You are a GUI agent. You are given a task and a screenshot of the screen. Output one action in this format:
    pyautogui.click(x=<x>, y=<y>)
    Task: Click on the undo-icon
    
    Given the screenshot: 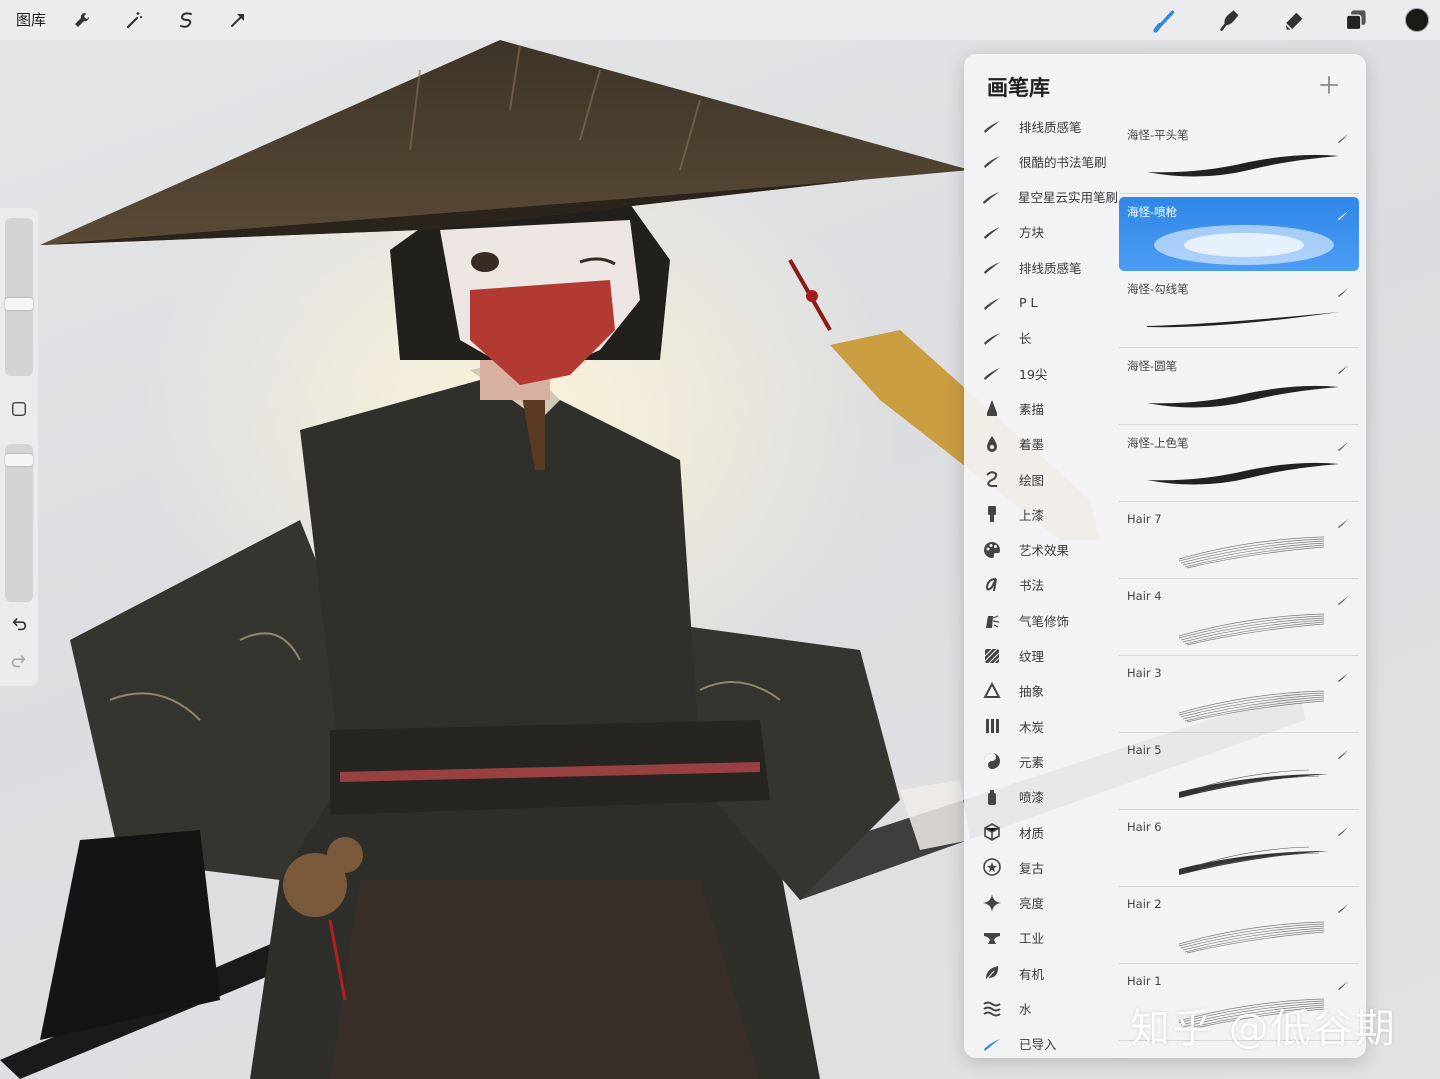 What is the action you would take?
    pyautogui.click(x=19, y=624)
    